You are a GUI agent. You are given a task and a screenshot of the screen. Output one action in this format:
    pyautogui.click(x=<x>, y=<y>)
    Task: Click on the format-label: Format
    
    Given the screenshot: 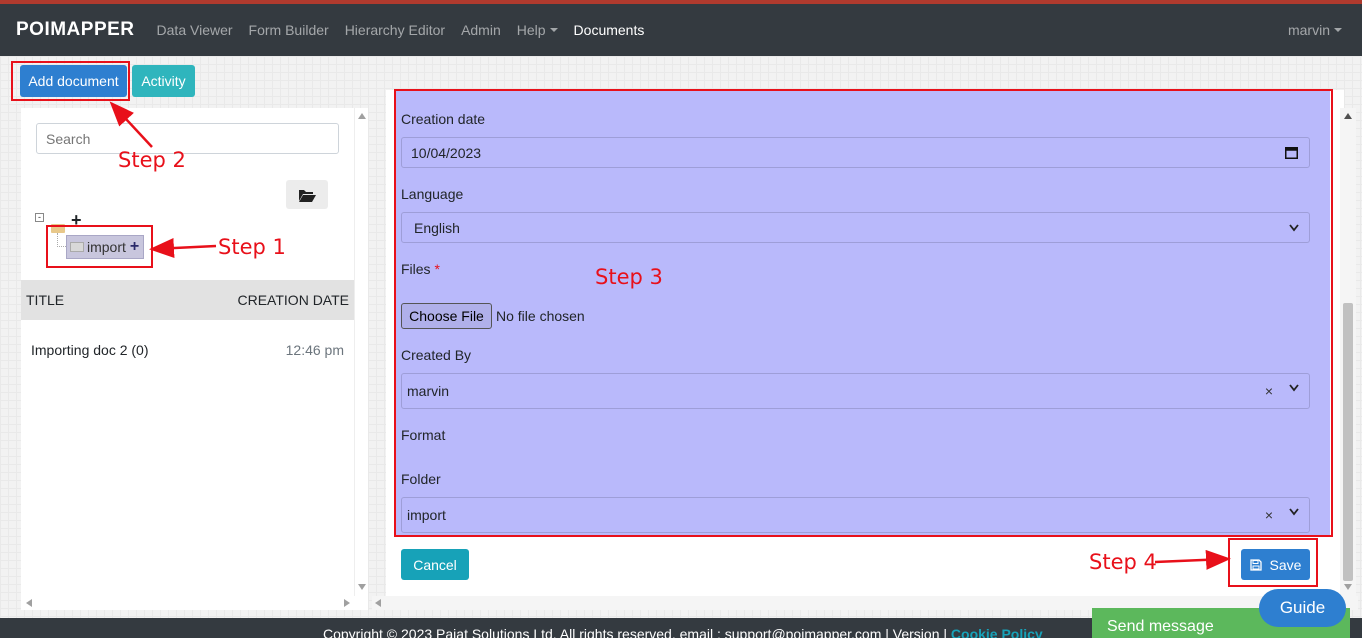 What is the action you would take?
    pyautogui.click(x=423, y=435)
    